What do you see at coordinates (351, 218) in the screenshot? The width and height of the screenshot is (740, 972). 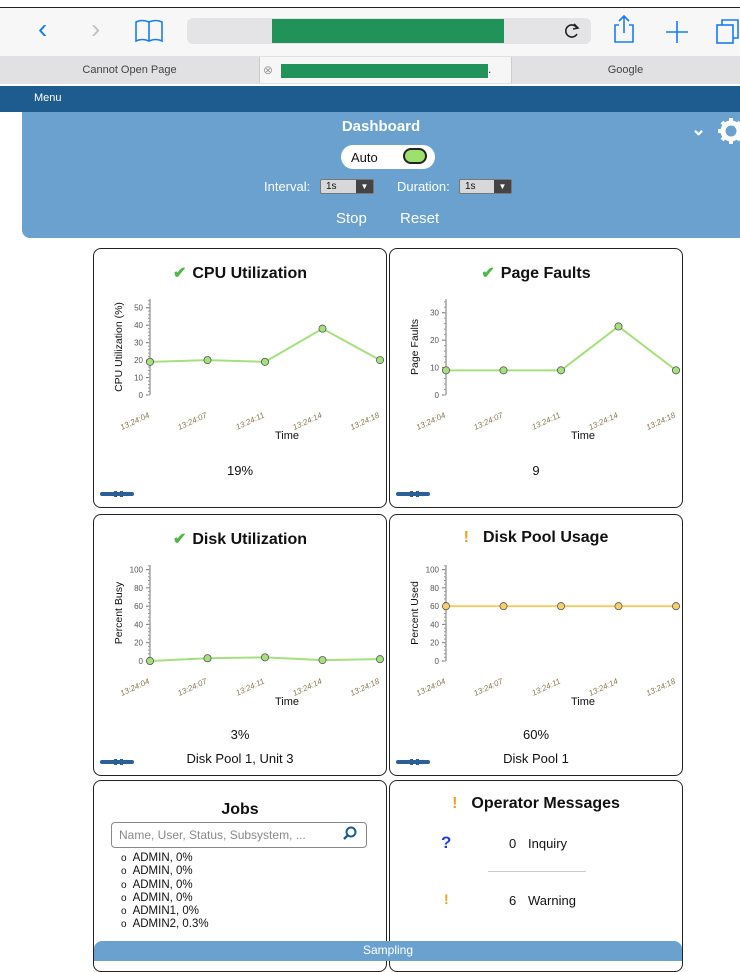 I see `stop-button: Stop` at bounding box center [351, 218].